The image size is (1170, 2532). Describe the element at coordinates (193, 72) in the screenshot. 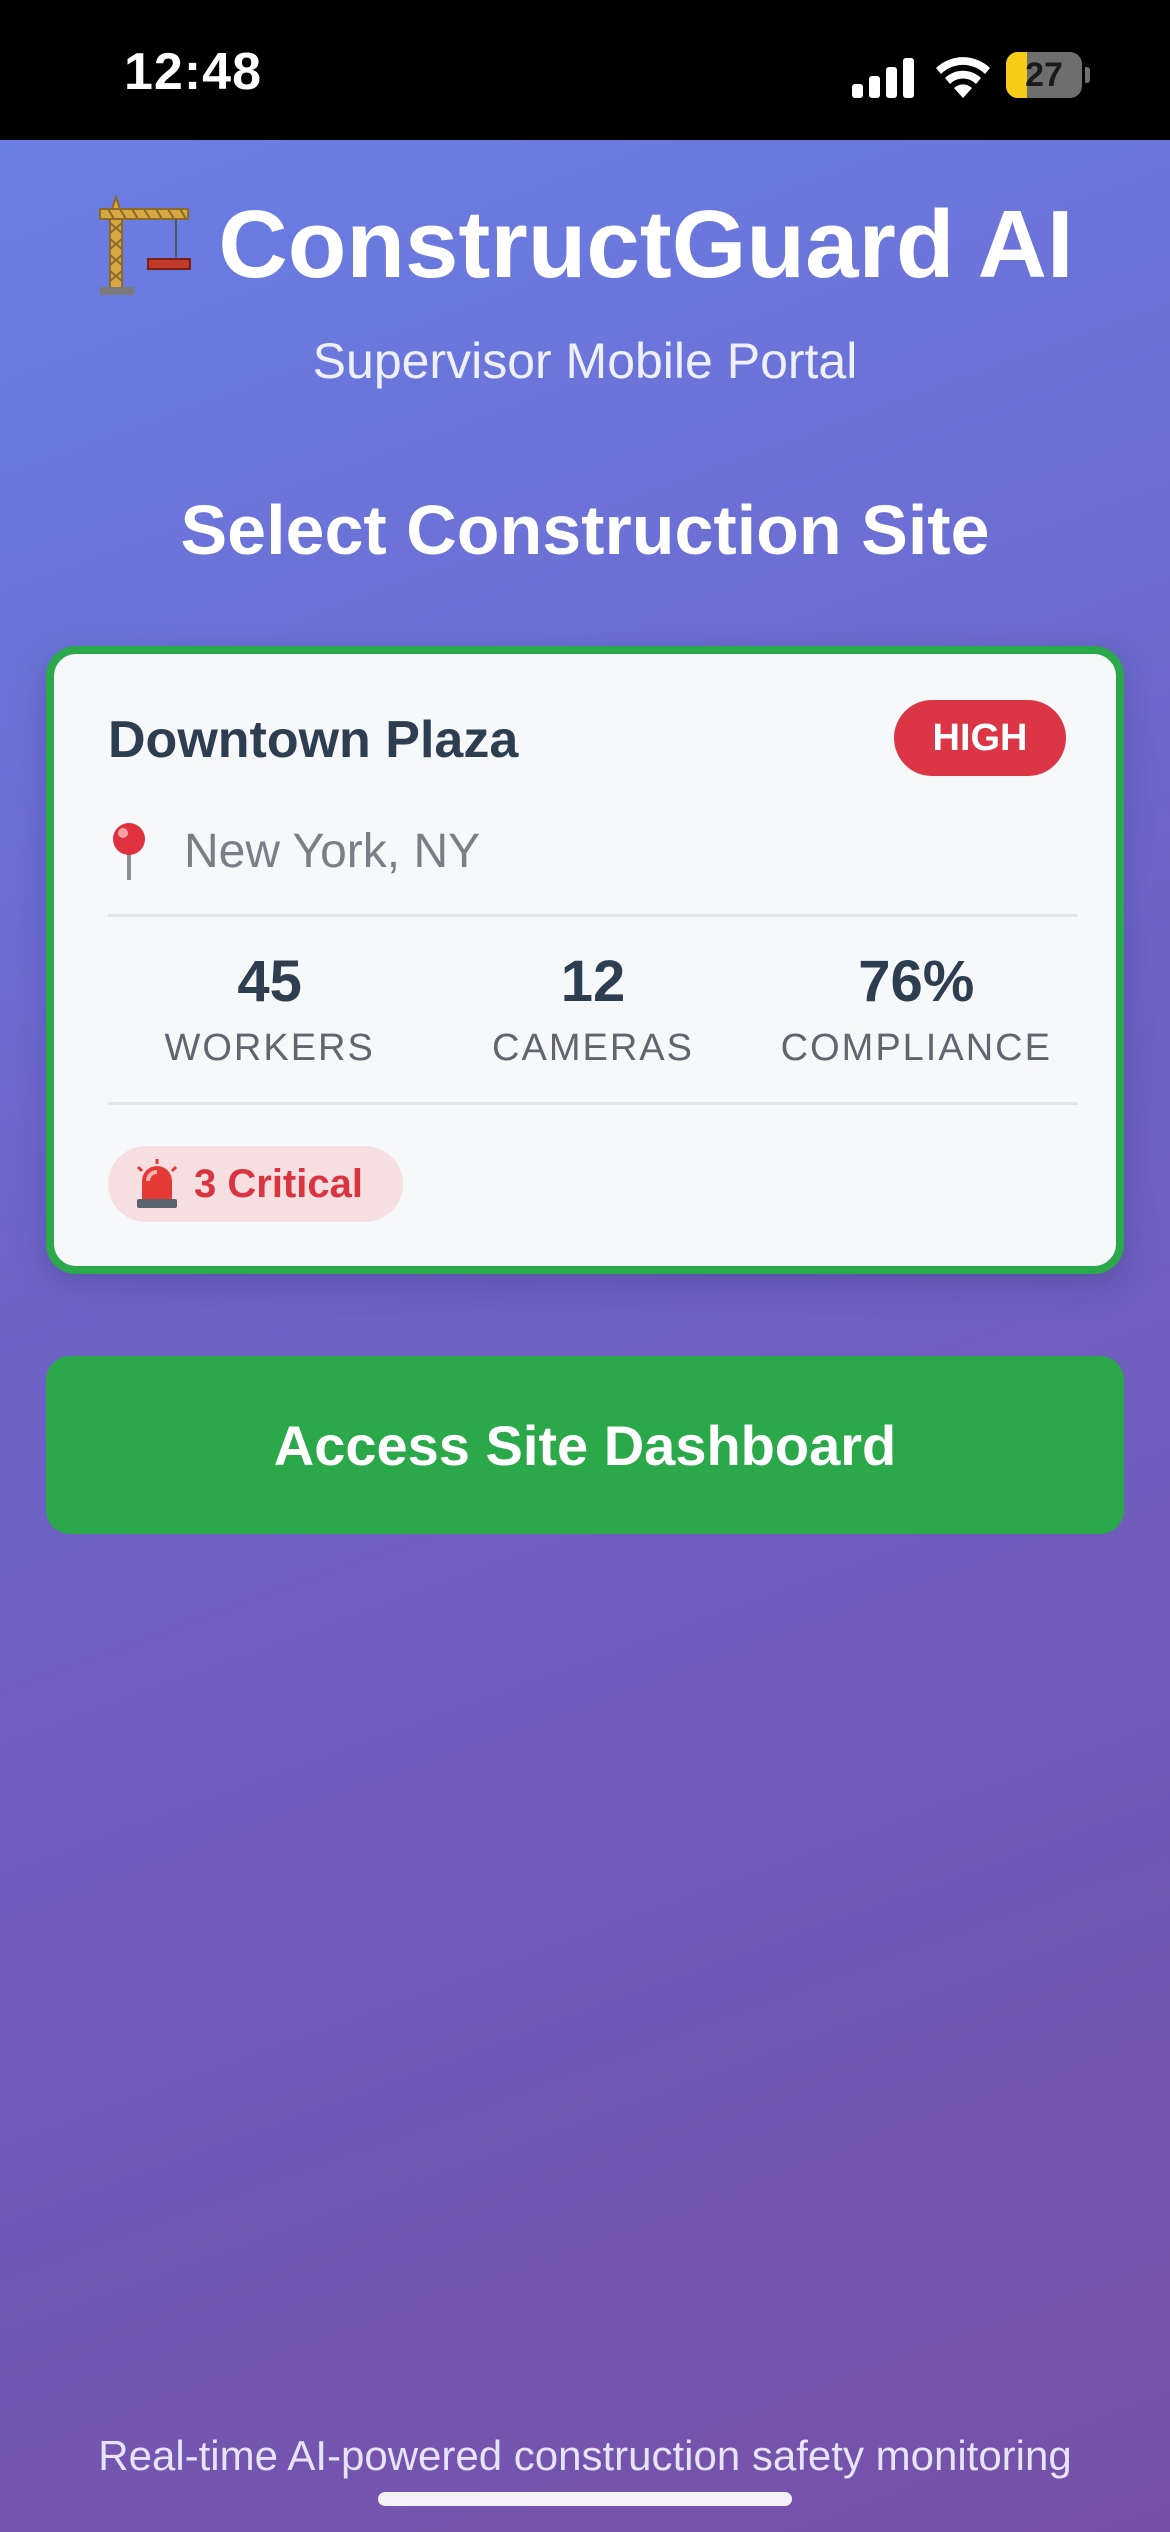

I see `status-time: 12:48` at that location.